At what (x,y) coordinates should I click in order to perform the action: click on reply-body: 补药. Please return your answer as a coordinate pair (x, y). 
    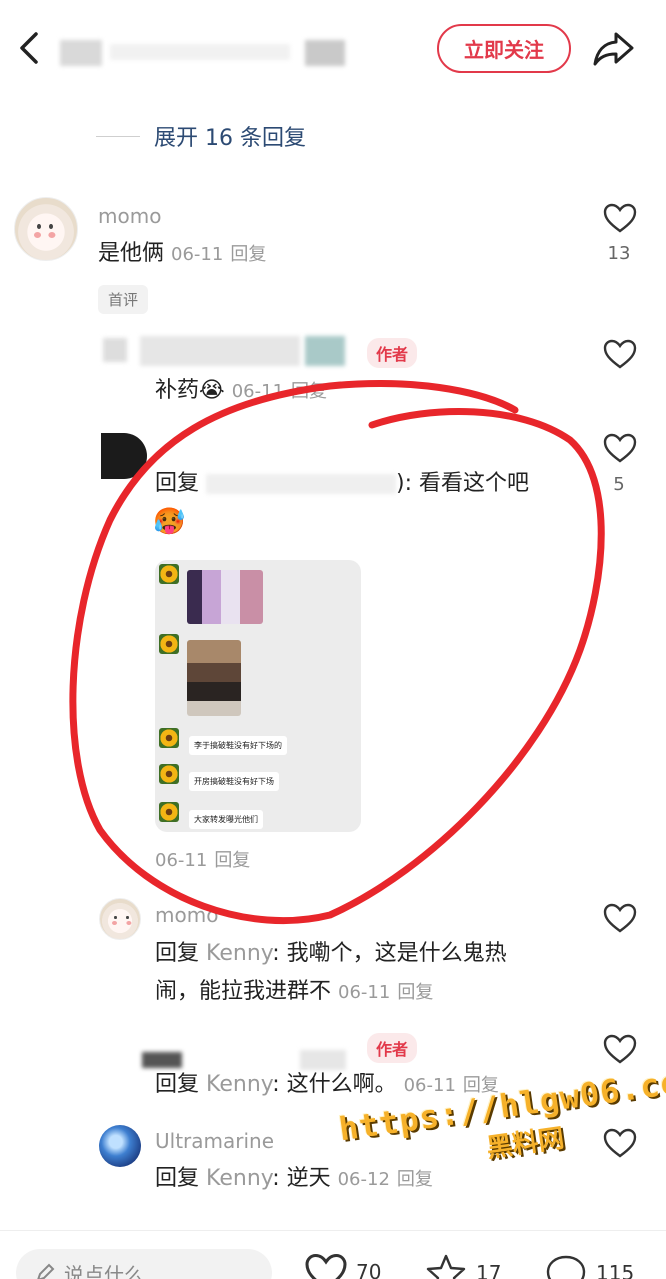
    Looking at the image, I should click on (177, 390).